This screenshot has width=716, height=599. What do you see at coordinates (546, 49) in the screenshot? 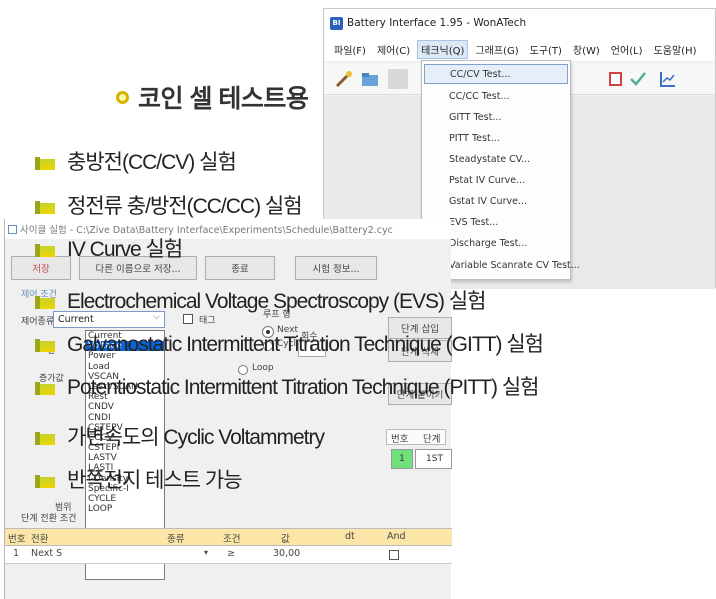
I see `menu-tools: 도구(T)` at bounding box center [546, 49].